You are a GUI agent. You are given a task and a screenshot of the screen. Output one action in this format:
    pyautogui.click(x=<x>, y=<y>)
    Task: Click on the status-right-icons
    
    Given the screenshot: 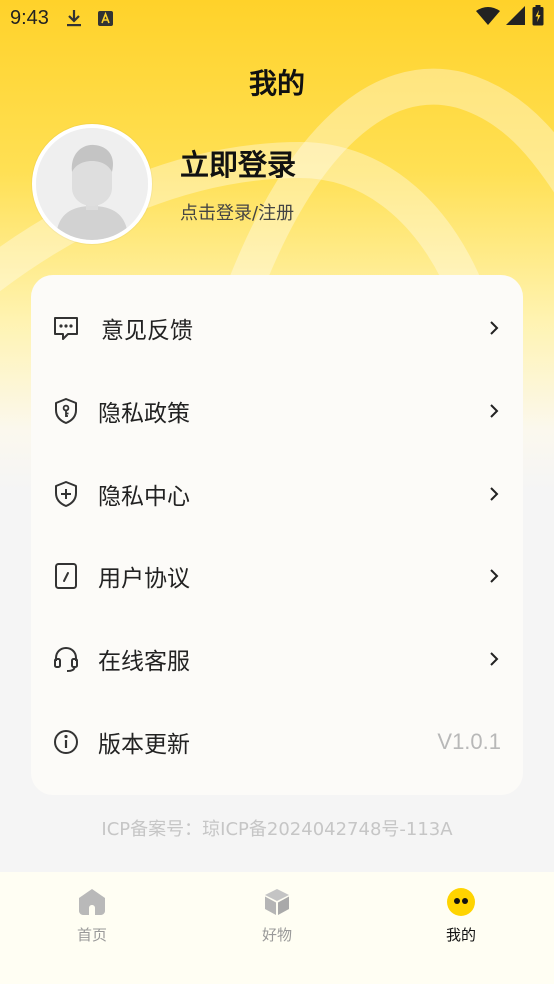 What is the action you would take?
    pyautogui.click(x=510, y=18)
    